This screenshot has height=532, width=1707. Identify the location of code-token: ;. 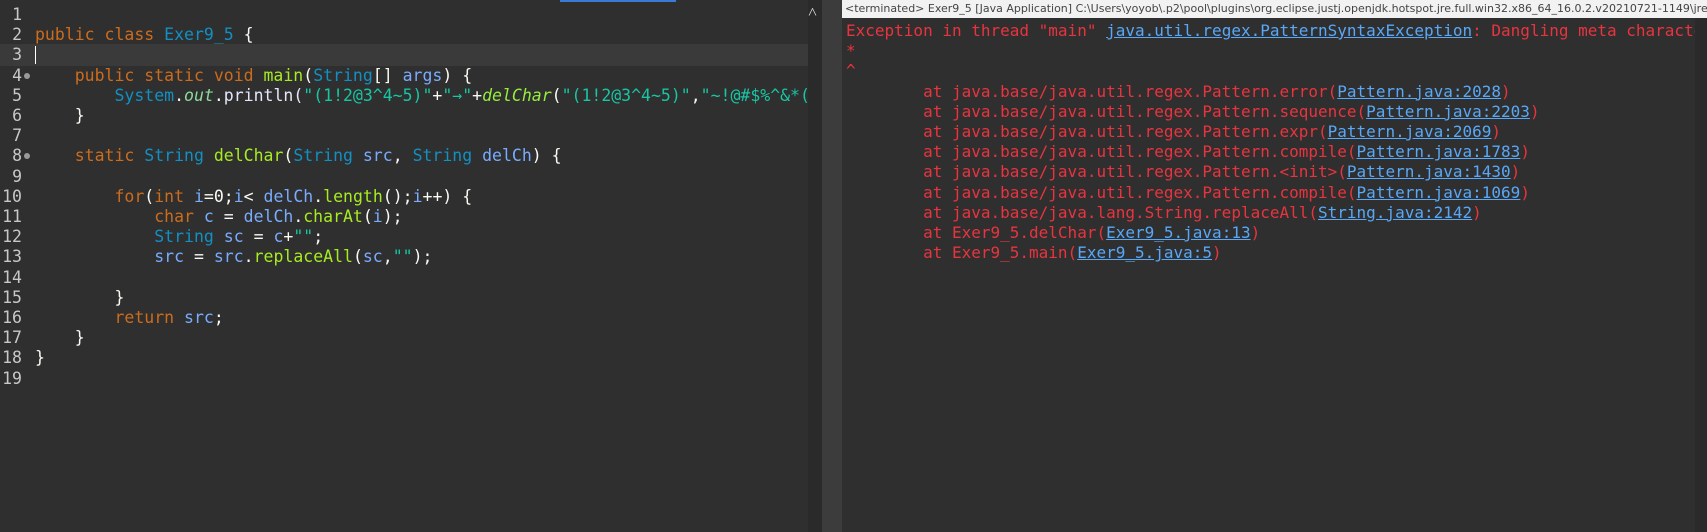
(318, 237).